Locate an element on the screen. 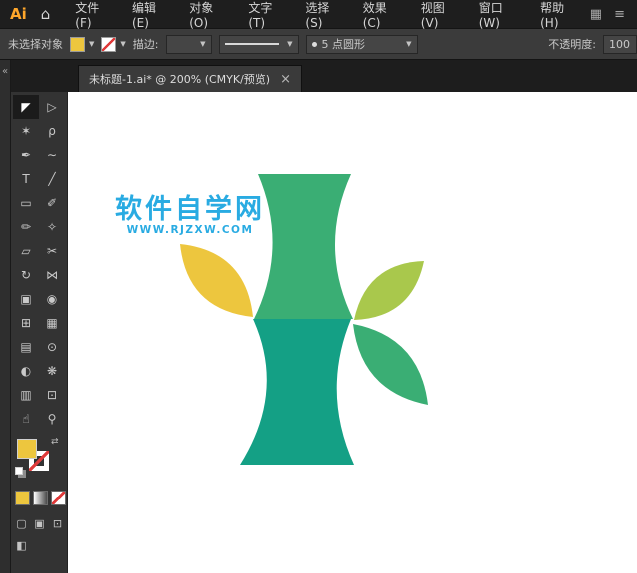 The image size is (637, 573). tool-blend: ◐ is located at coordinates (26, 371).